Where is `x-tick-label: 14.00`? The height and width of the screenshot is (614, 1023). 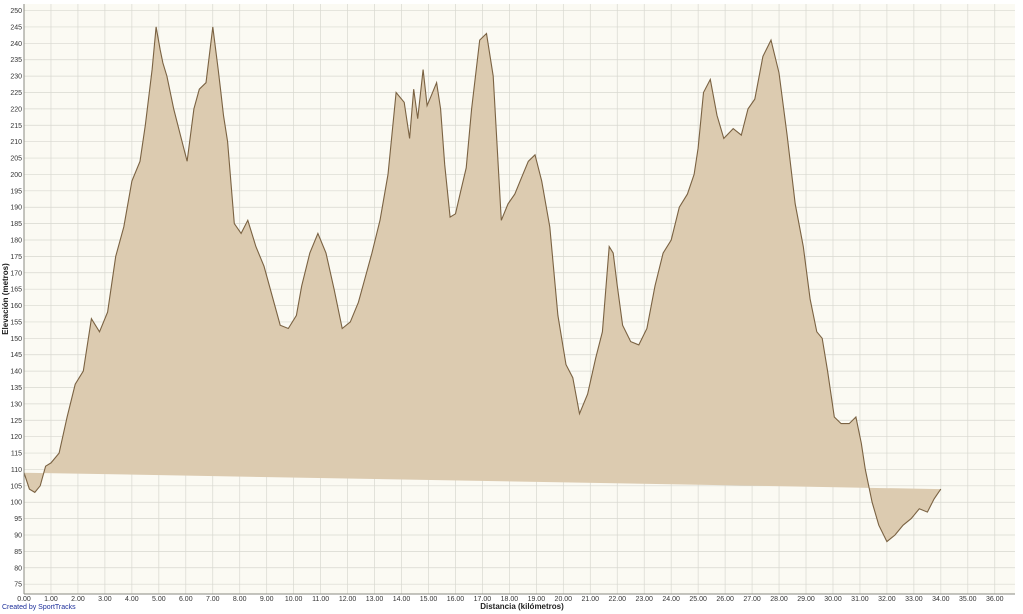 x-tick-label: 14.00 is located at coordinates (402, 599).